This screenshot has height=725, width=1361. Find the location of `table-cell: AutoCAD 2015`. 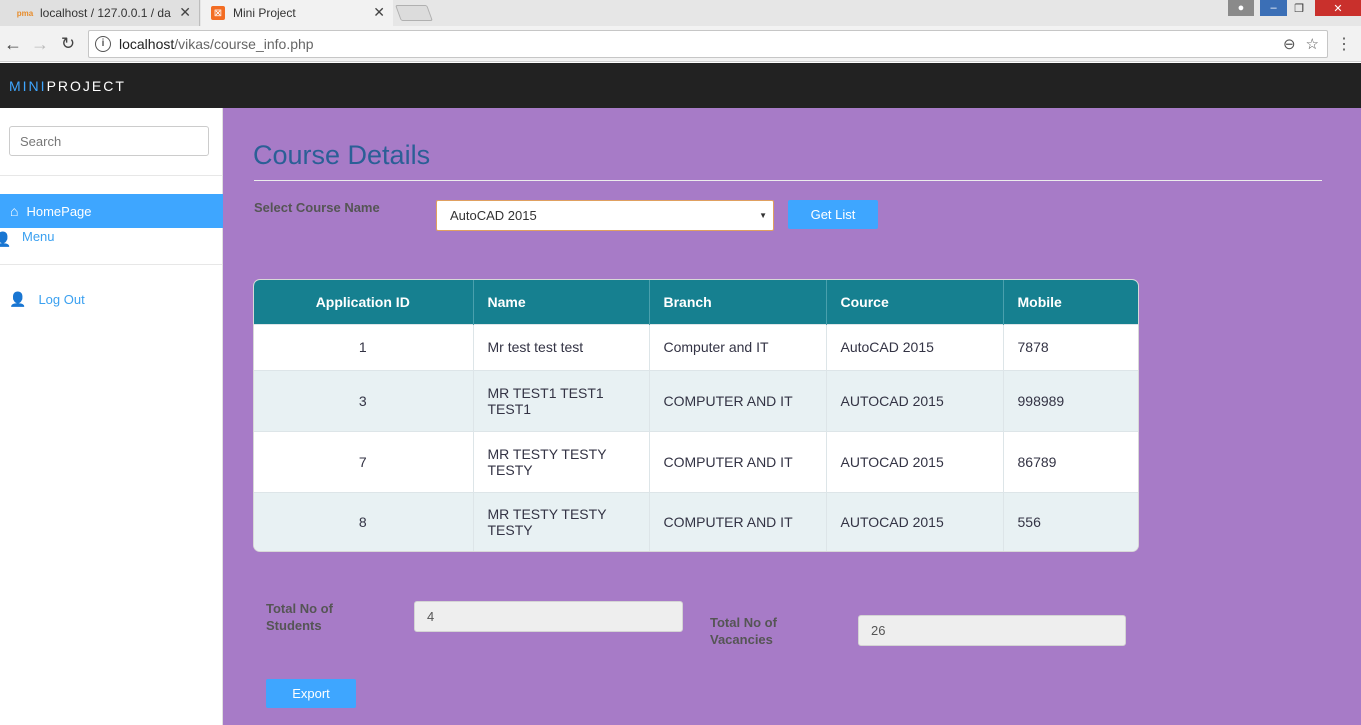

table-cell: AutoCAD 2015 is located at coordinates (915, 347).